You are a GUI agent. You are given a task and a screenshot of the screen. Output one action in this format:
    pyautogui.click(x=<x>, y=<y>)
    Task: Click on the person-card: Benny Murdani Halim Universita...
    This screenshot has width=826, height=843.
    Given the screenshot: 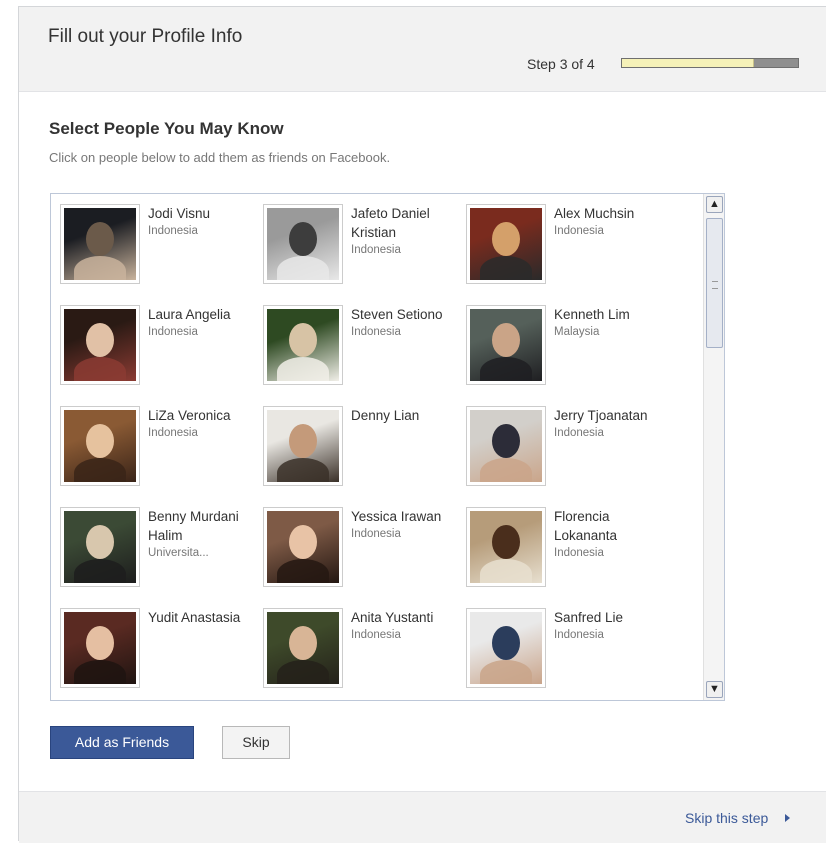 What is the action you would take?
    pyautogui.click(x=160, y=552)
    